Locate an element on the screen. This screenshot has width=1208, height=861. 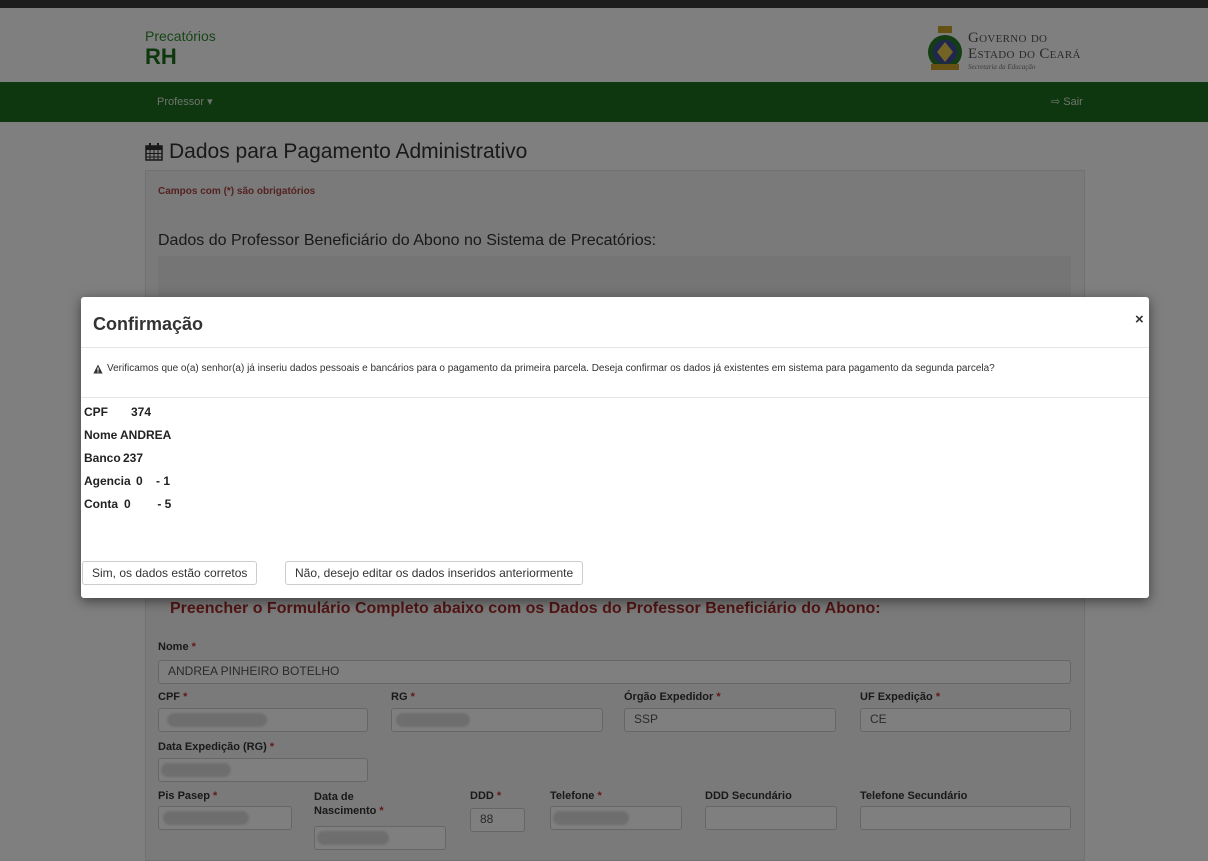
detail-key: Banco is located at coordinates (102, 458).